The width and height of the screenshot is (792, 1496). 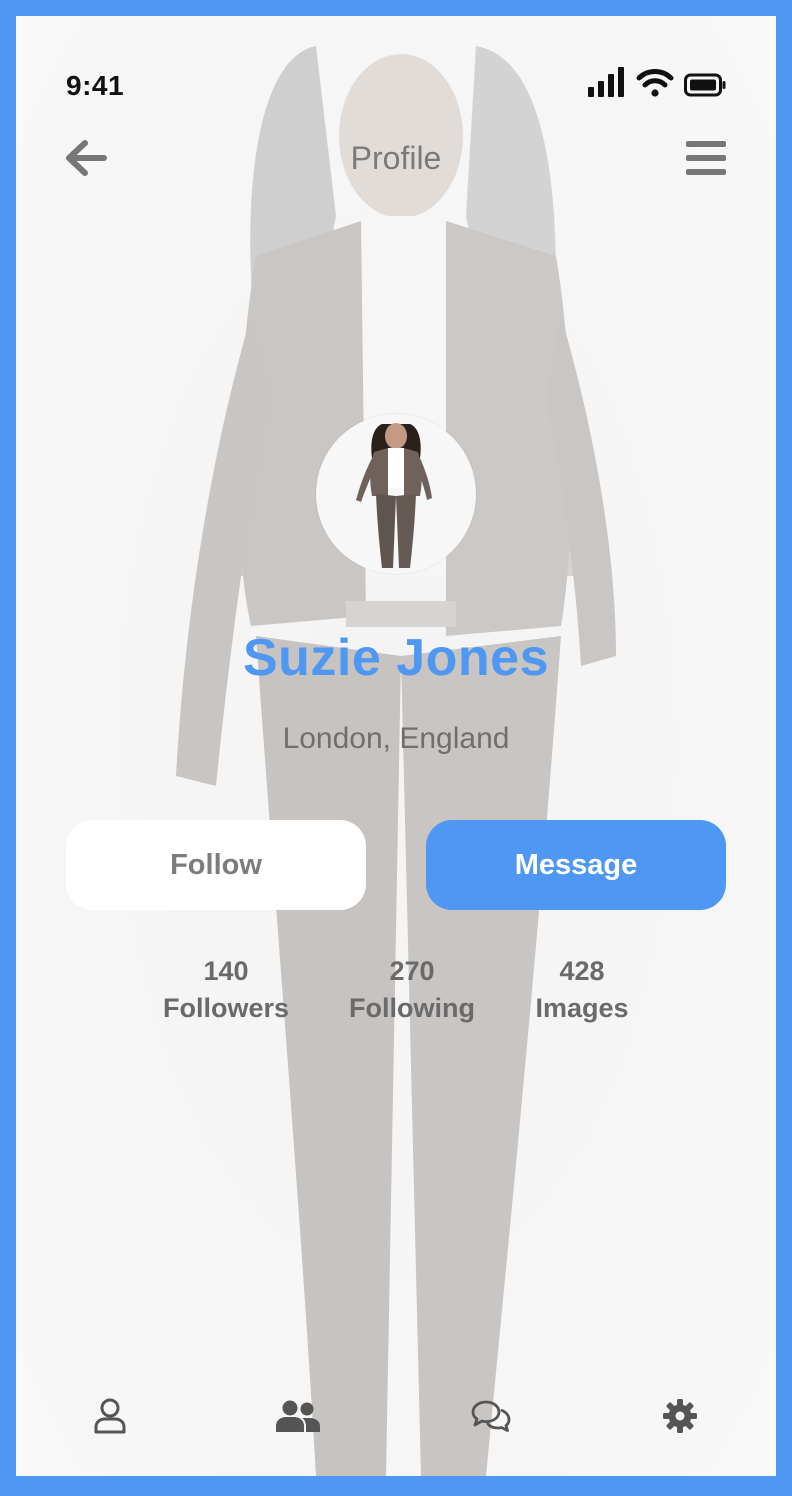 I want to click on page-title: Profile, so click(x=396, y=158).